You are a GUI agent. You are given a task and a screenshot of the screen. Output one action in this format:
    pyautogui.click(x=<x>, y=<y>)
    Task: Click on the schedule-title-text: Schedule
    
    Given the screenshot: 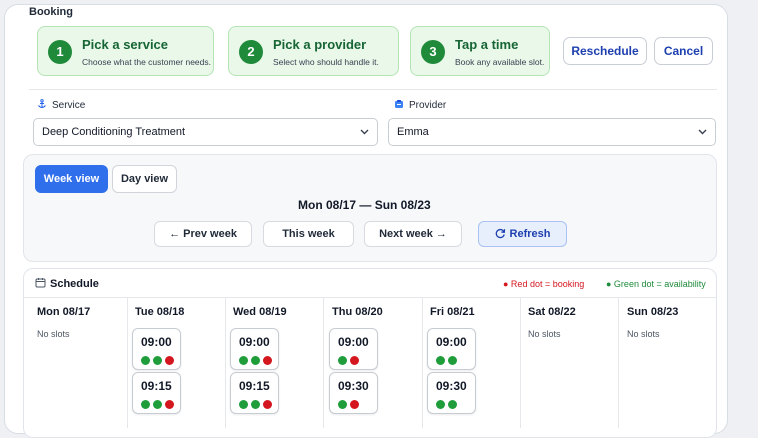 What is the action you would take?
    pyautogui.click(x=74, y=284)
    